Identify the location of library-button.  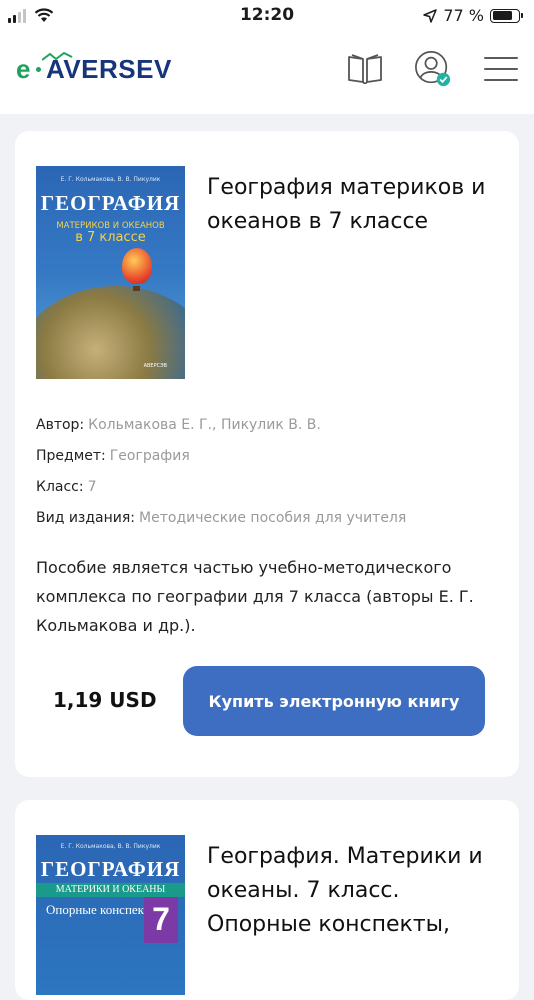
(365, 69).